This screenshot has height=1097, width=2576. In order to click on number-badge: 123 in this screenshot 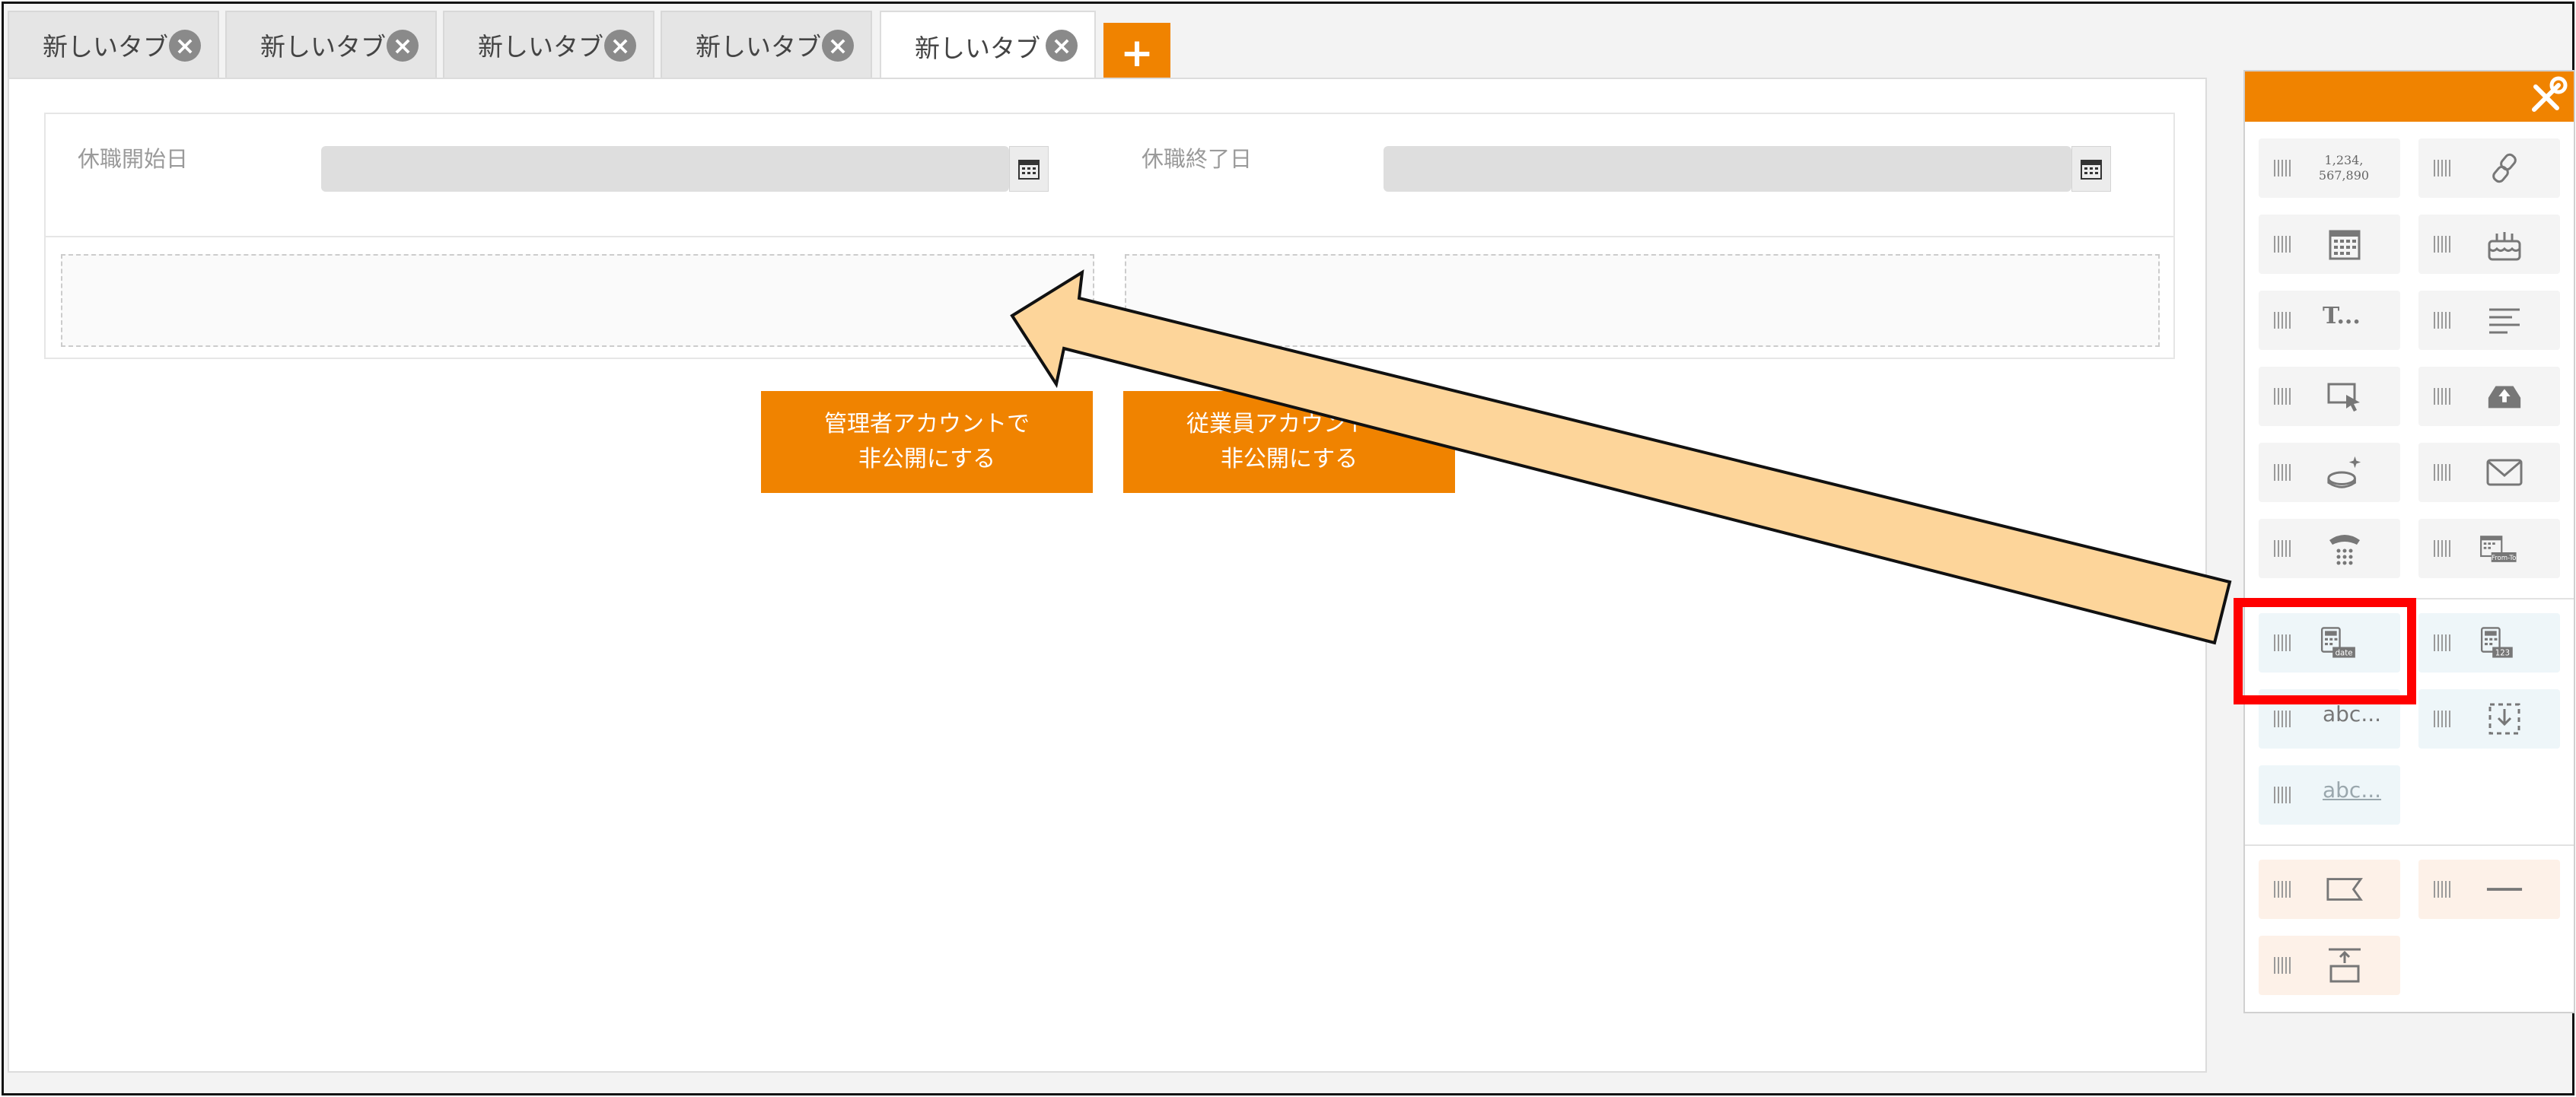, I will do `click(2502, 653)`.